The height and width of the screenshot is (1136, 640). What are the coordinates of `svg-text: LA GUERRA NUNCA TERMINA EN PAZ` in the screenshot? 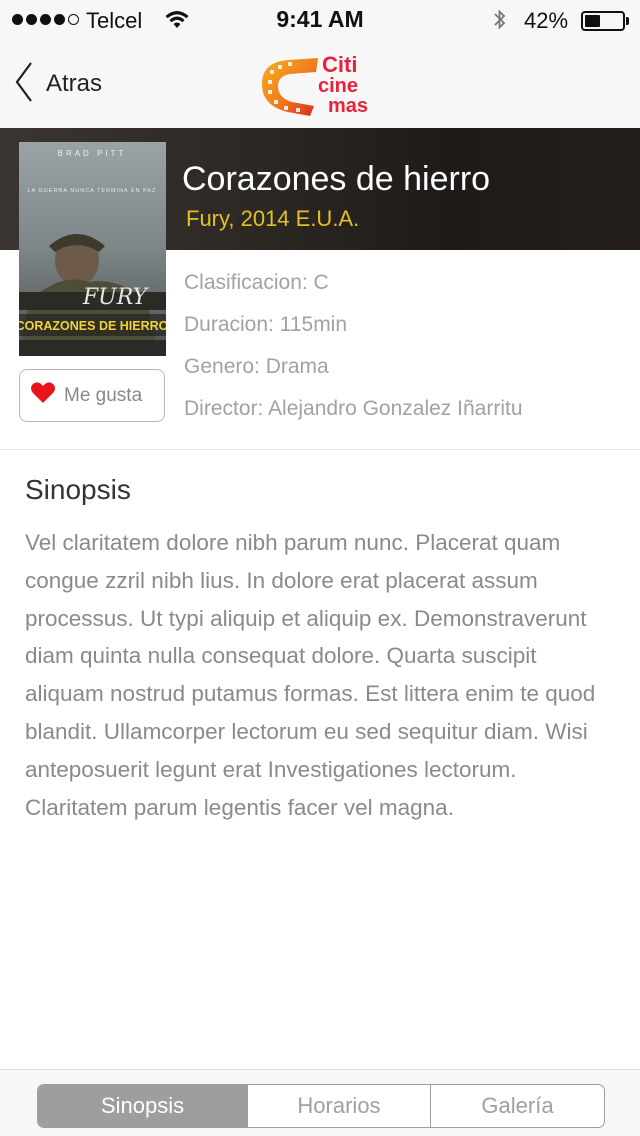 It's located at (92, 191).